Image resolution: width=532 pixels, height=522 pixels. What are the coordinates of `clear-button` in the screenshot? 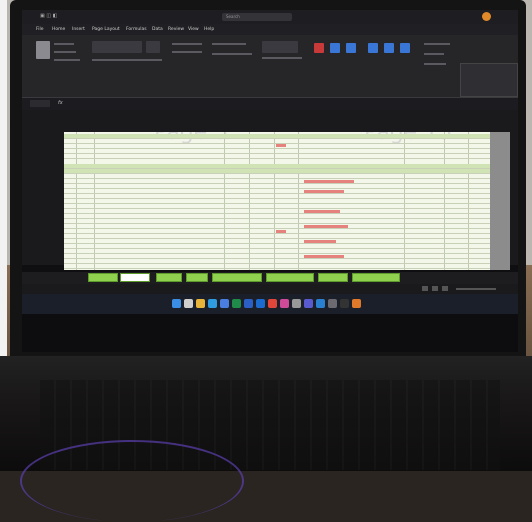 It's located at (435, 64).